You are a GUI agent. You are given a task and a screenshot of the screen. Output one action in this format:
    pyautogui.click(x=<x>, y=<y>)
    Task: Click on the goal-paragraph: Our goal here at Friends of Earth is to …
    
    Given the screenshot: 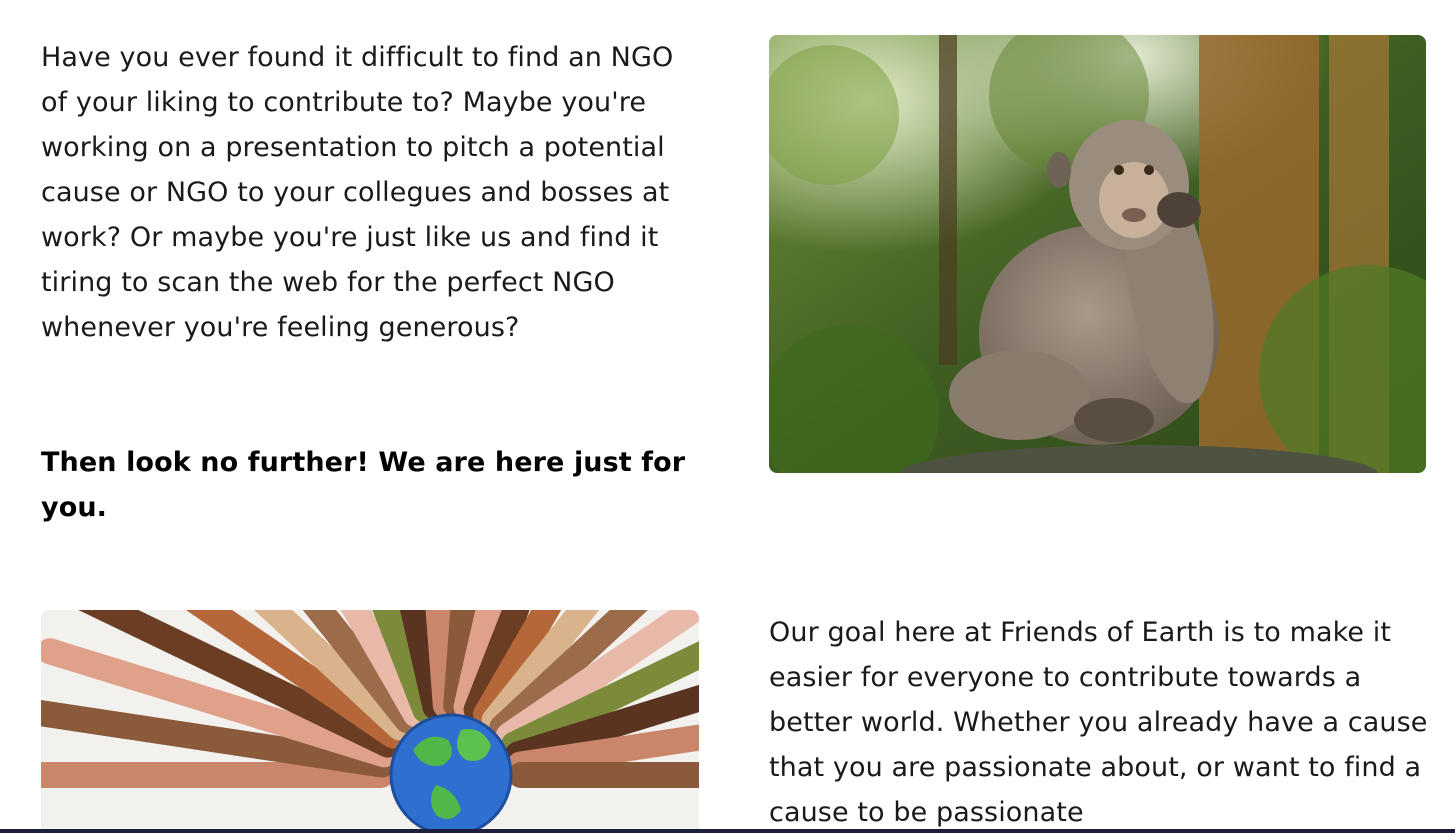 What is the action you would take?
    pyautogui.click(x=1098, y=722)
    